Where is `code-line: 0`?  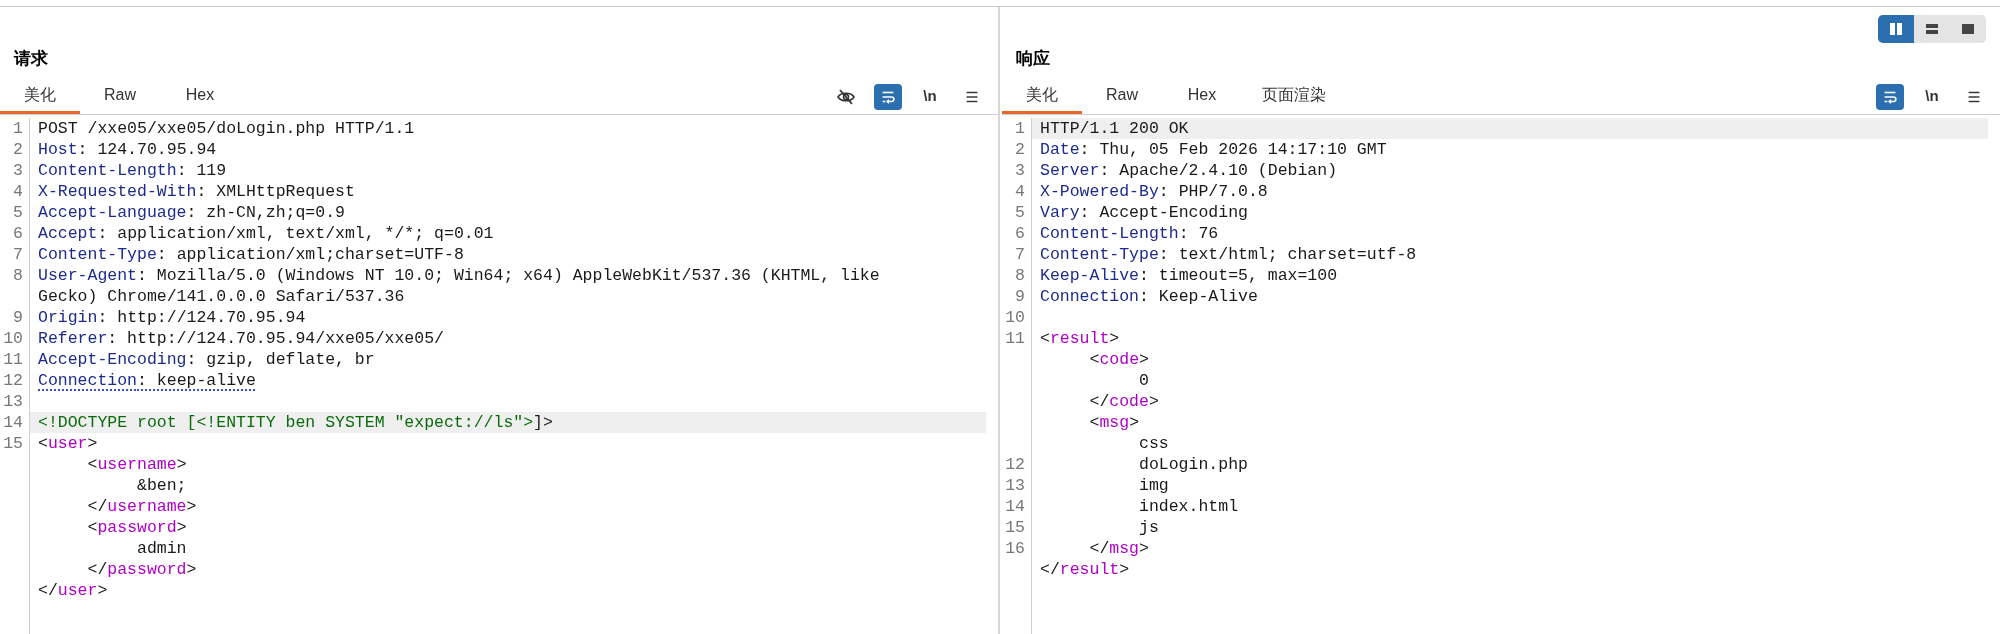 code-line: 0 is located at coordinates (1143, 380).